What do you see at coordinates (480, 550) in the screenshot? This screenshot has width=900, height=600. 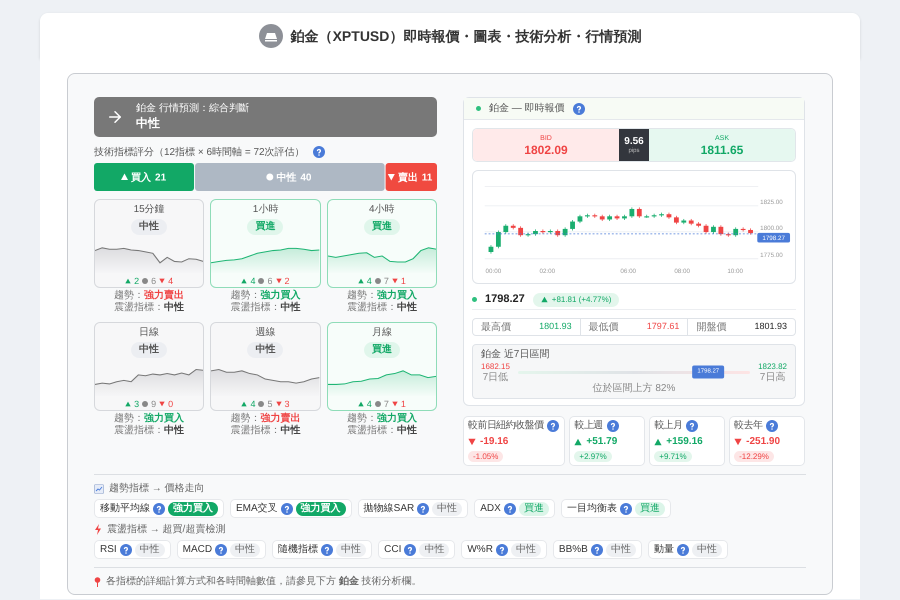 I see `indicator-name: W%R` at bounding box center [480, 550].